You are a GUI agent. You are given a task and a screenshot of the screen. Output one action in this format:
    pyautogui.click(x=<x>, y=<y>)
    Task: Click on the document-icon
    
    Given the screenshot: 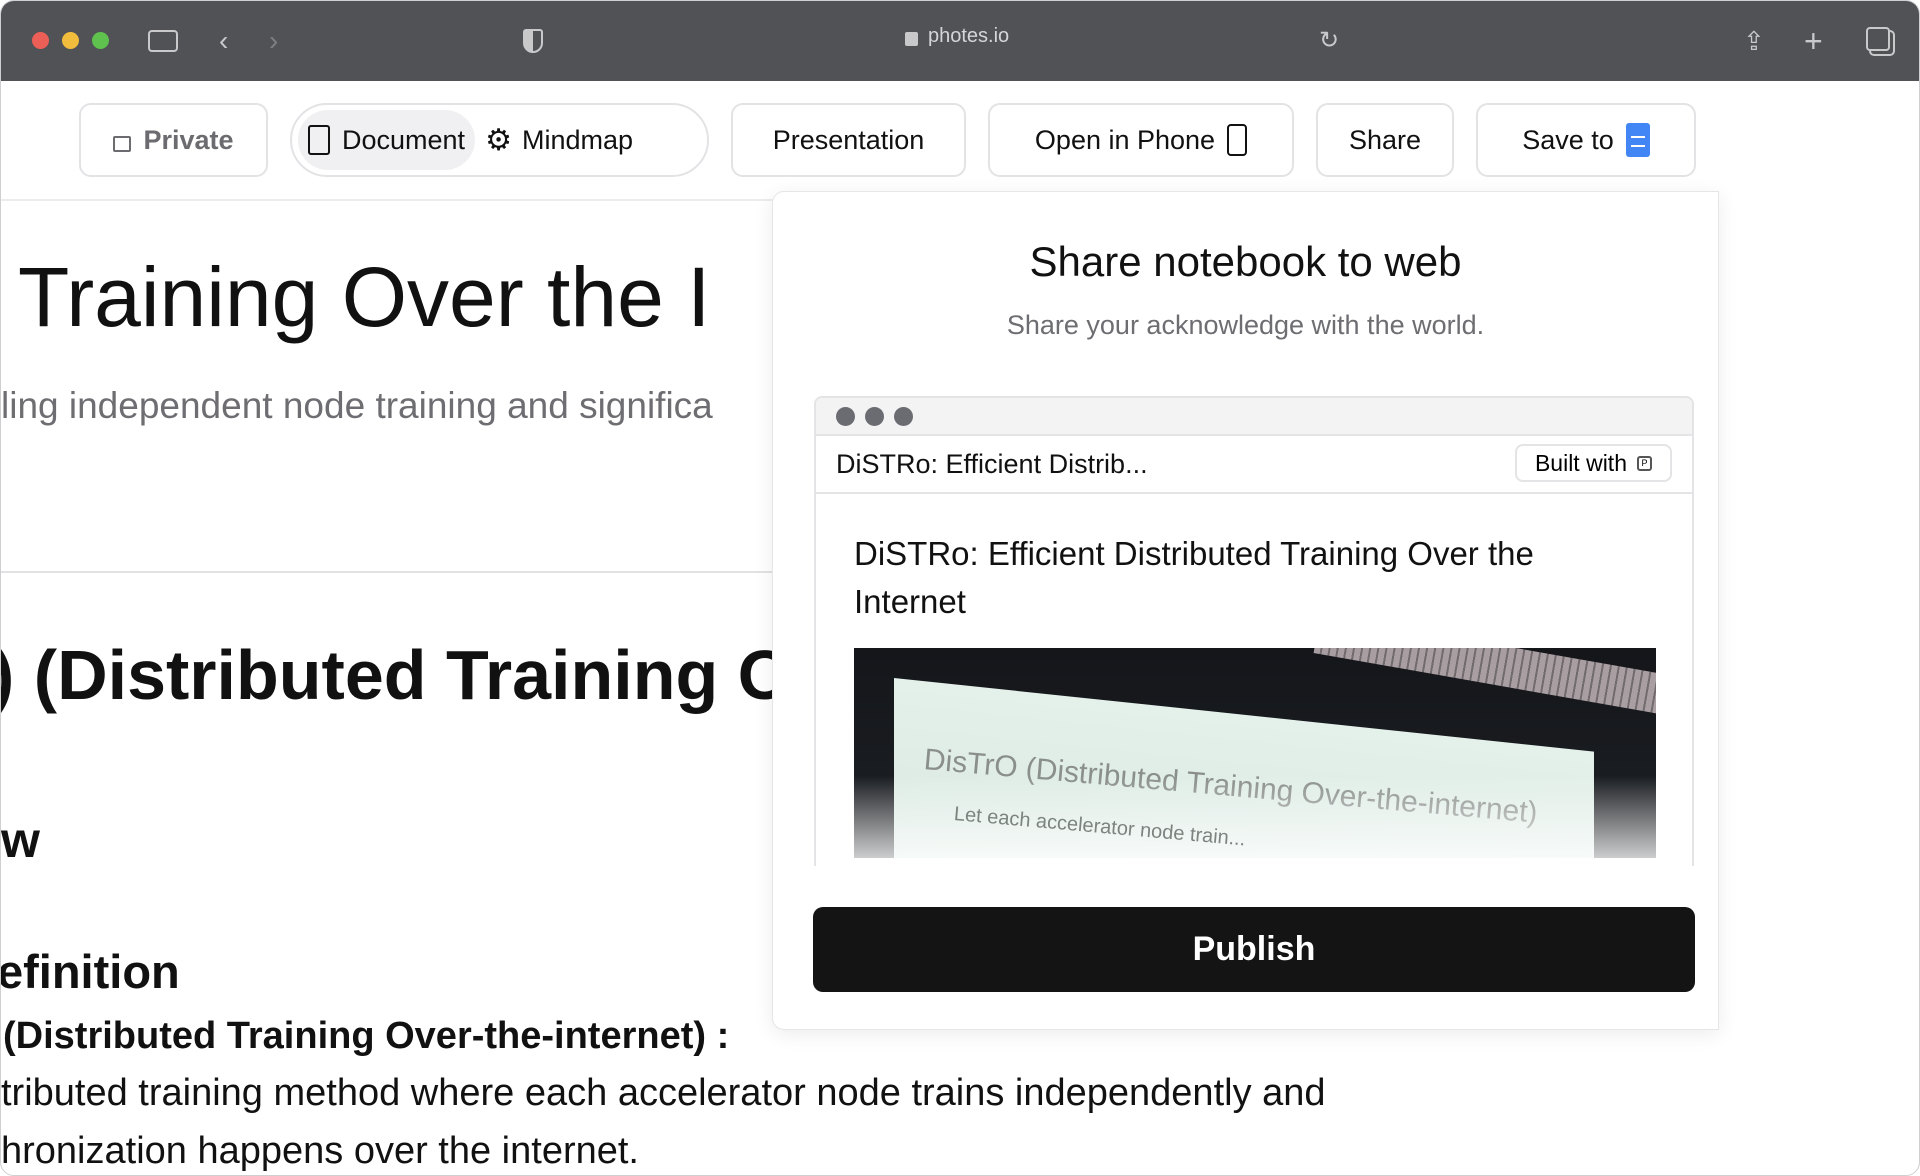 What is the action you would take?
    pyautogui.click(x=319, y=140)
    